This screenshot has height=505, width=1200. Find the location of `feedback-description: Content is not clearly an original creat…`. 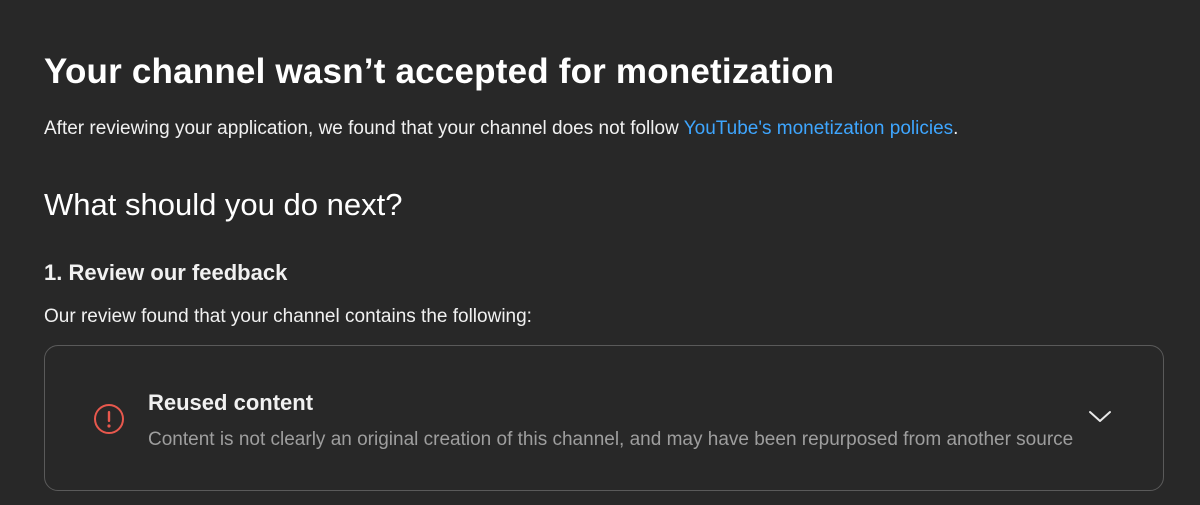

feedback-description: Content is not clearly an original creat… is located at coordinates (610, 439).